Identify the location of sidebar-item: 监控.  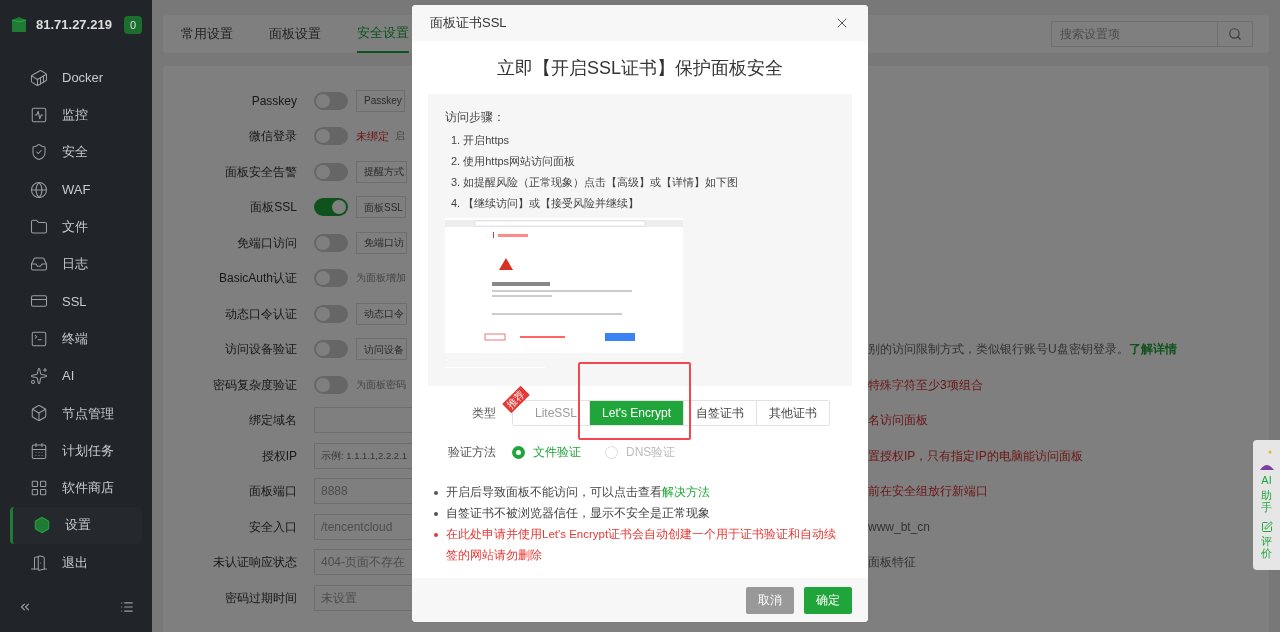
(76, 115).